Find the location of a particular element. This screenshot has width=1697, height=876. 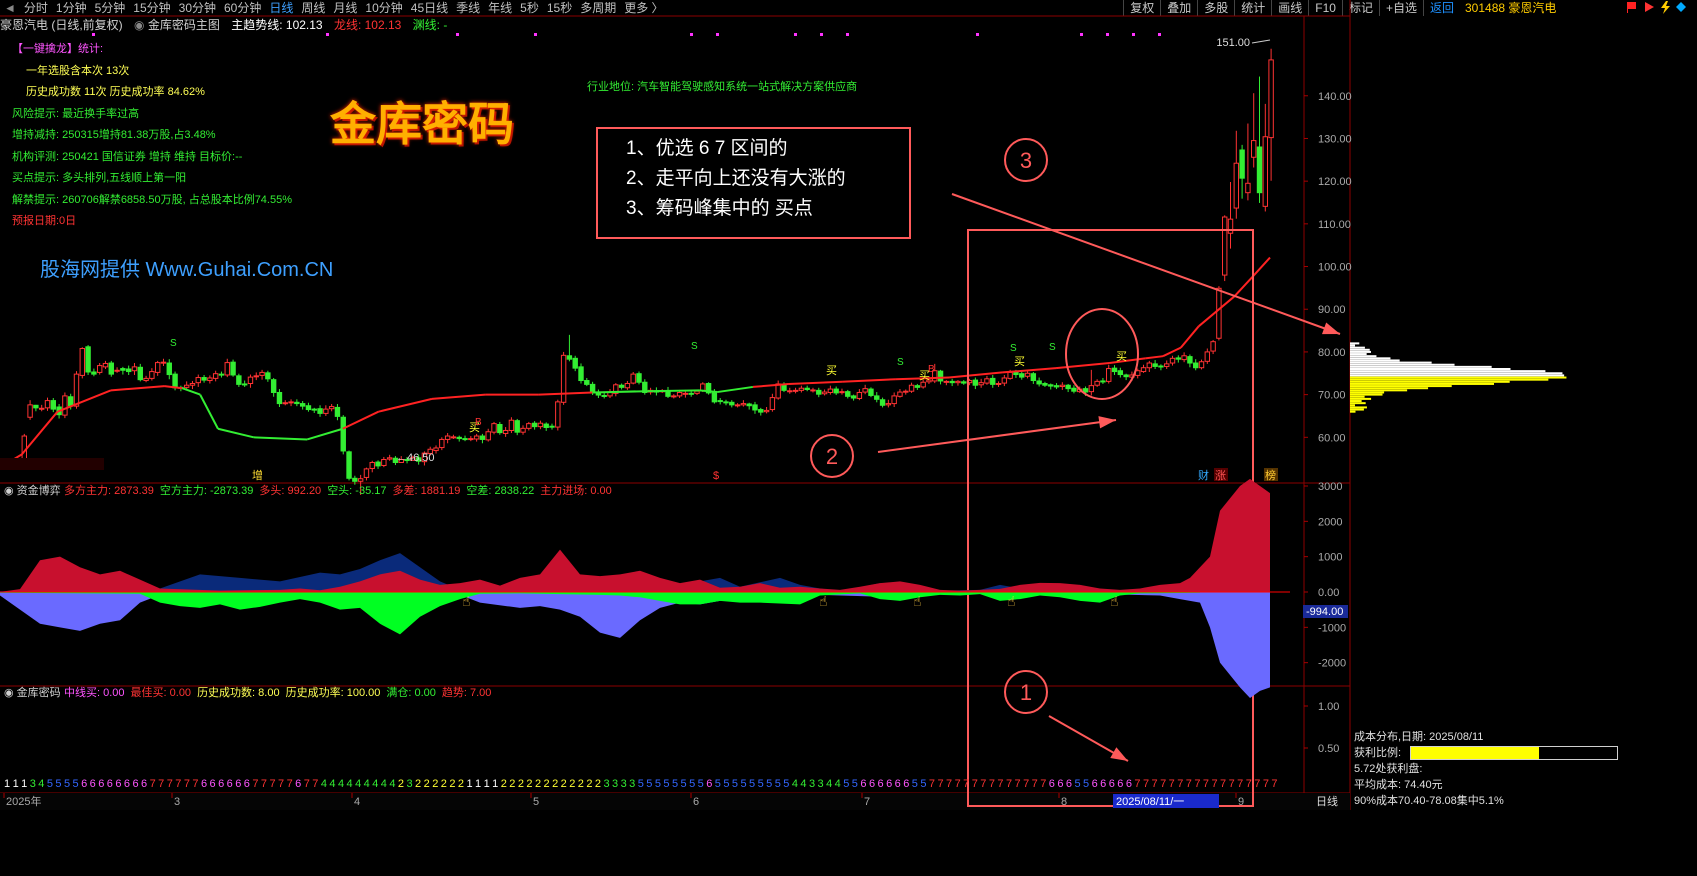

toolbar-button: 画线 is located at coordinates (1289, 8).